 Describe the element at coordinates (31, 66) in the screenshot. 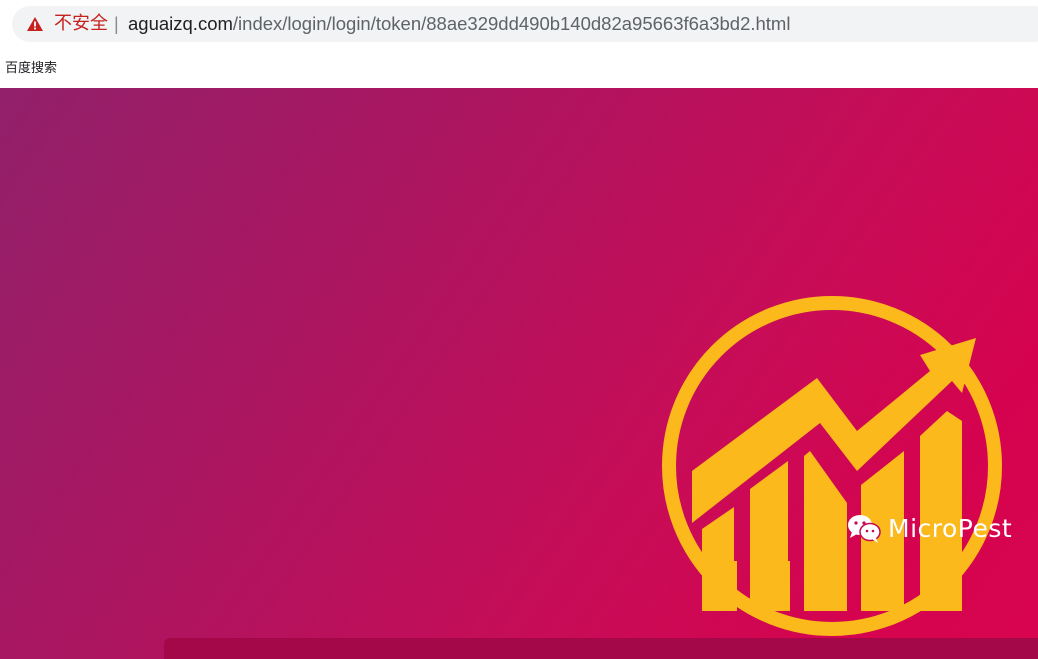

I see `bookmark-baidu-search: 百度搜索` at that location.